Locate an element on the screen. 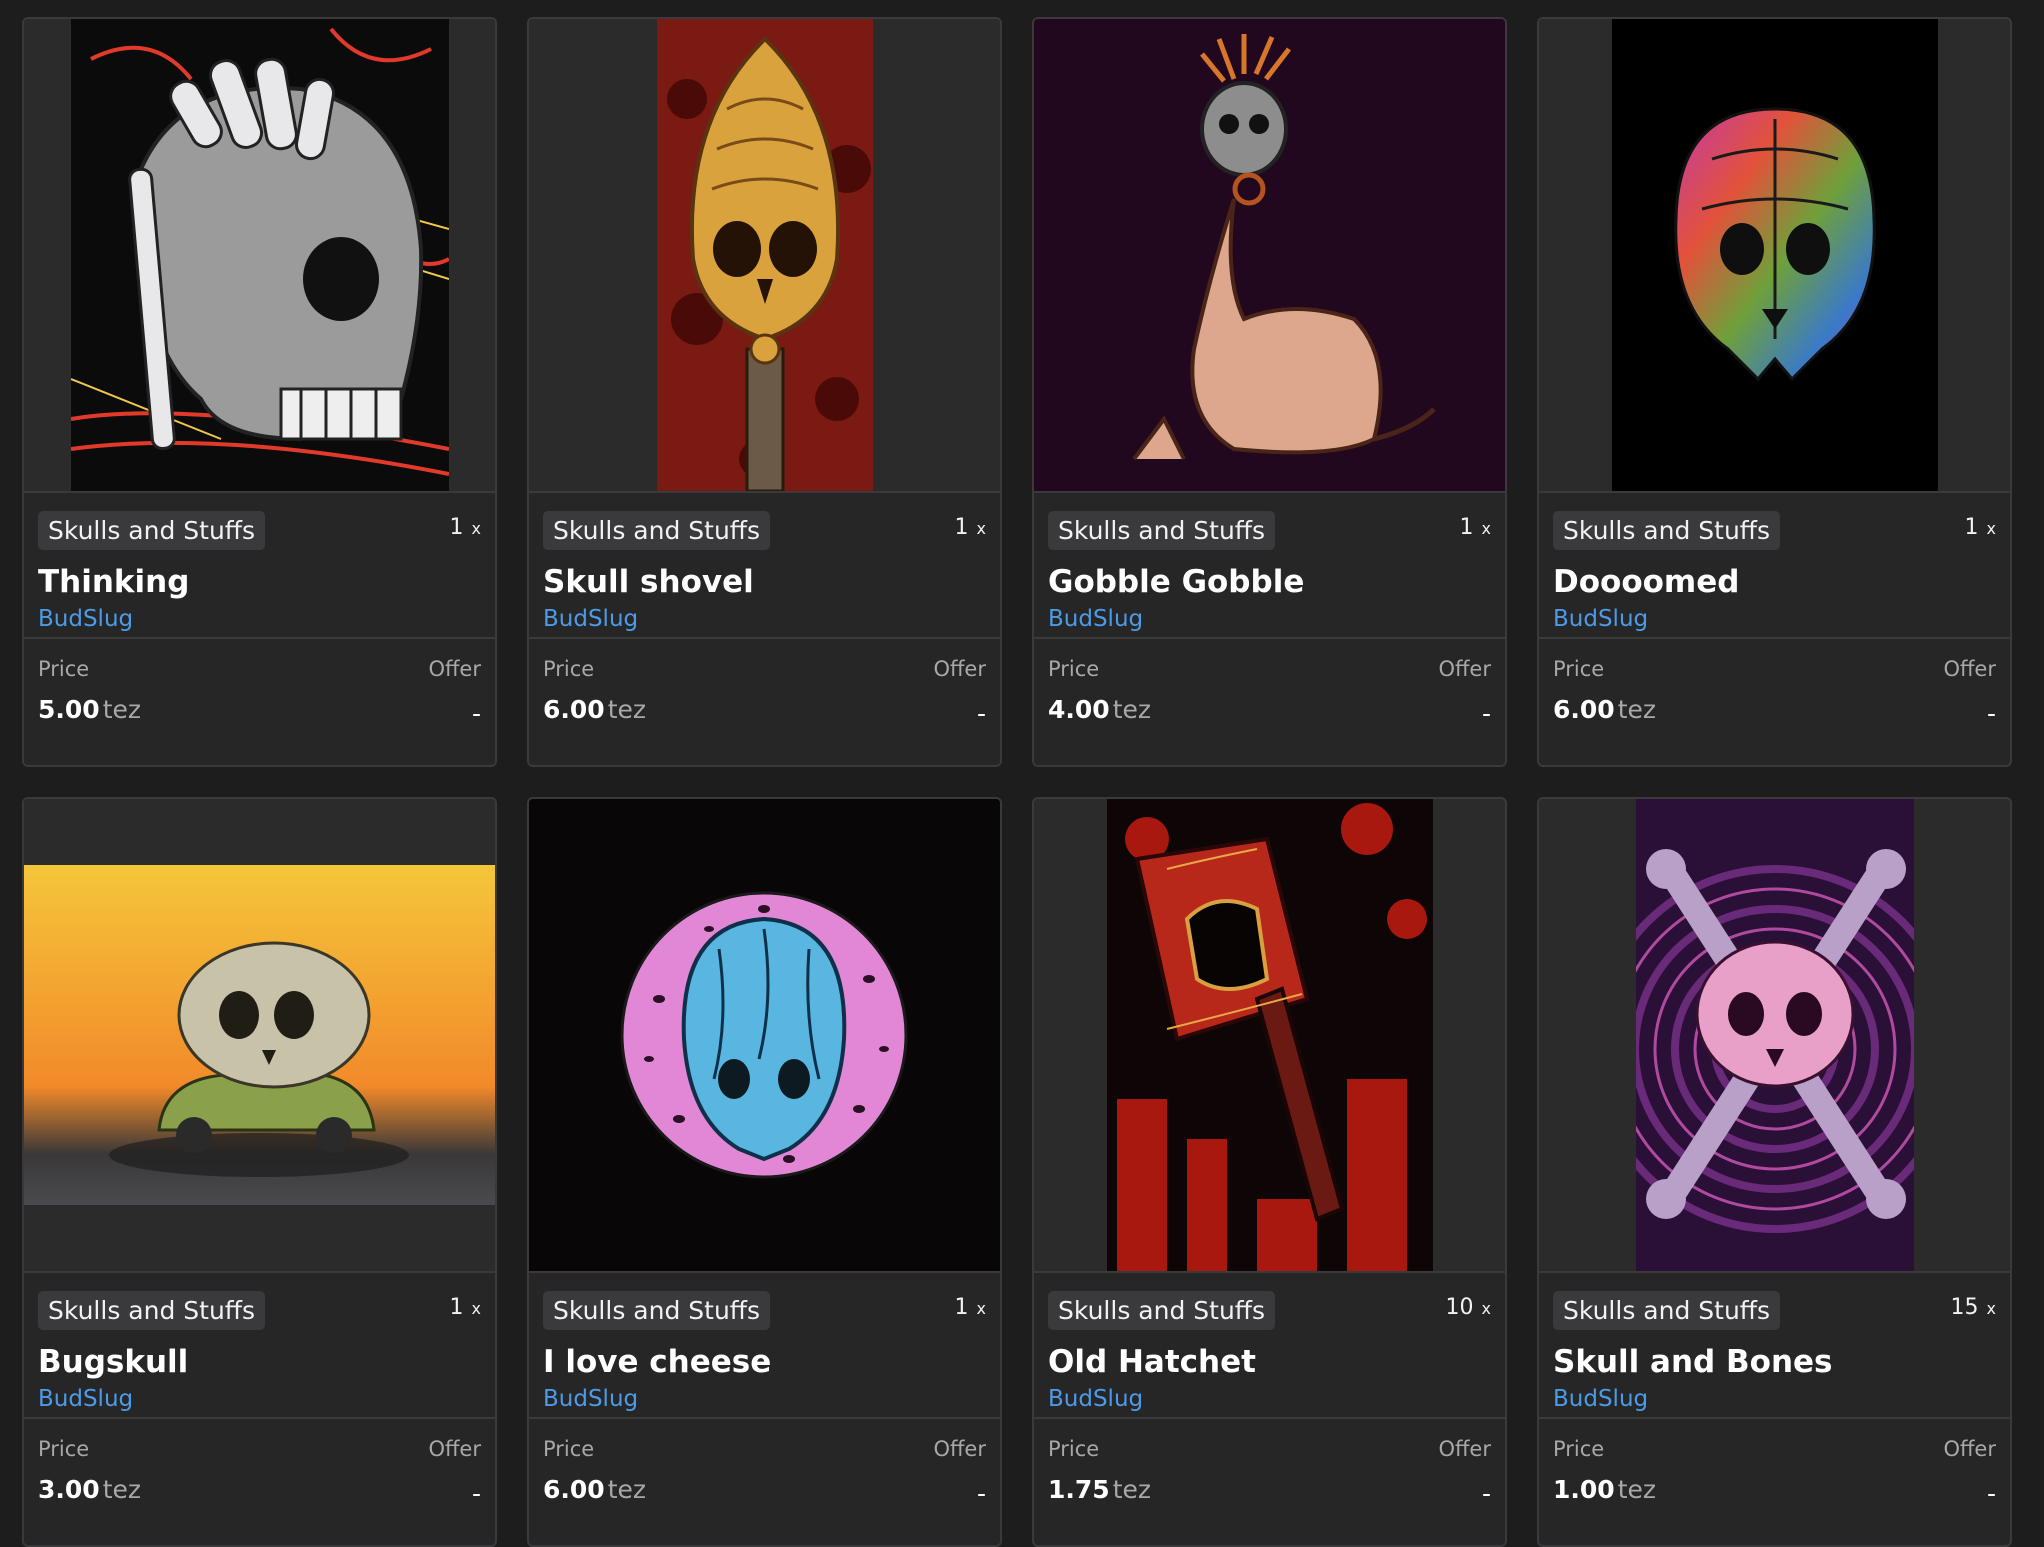  old-hatchet-artwork is located at coordinates (1269, 1035).